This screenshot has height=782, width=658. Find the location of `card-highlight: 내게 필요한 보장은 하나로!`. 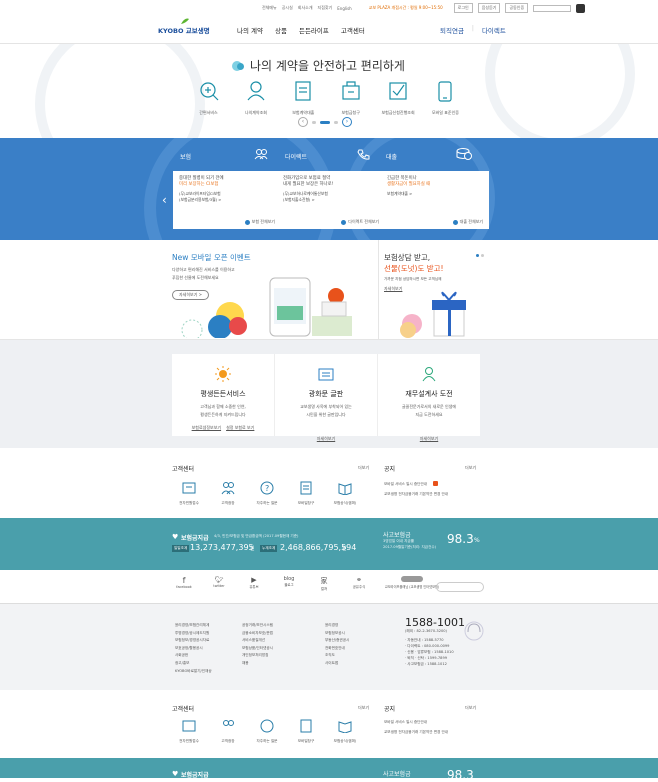

card-highlight: 내게 필요한 보장은 하나로! is located at coordinates (308, 184).